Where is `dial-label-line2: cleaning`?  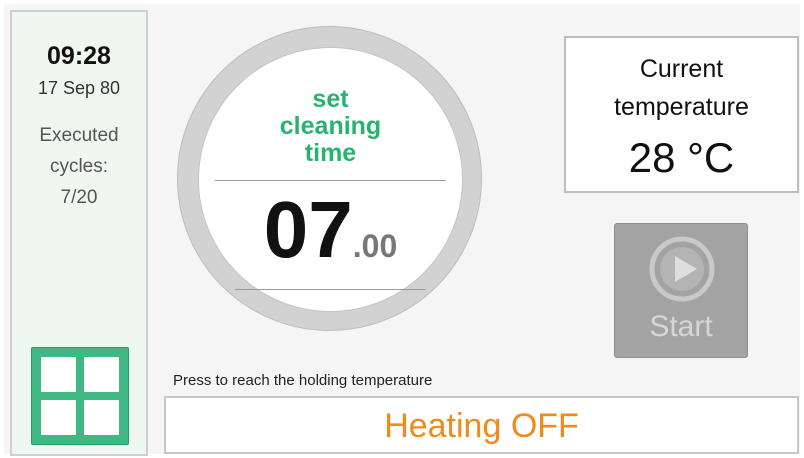
dial-label-line2: cleaning is located at coordinates (330, 126).